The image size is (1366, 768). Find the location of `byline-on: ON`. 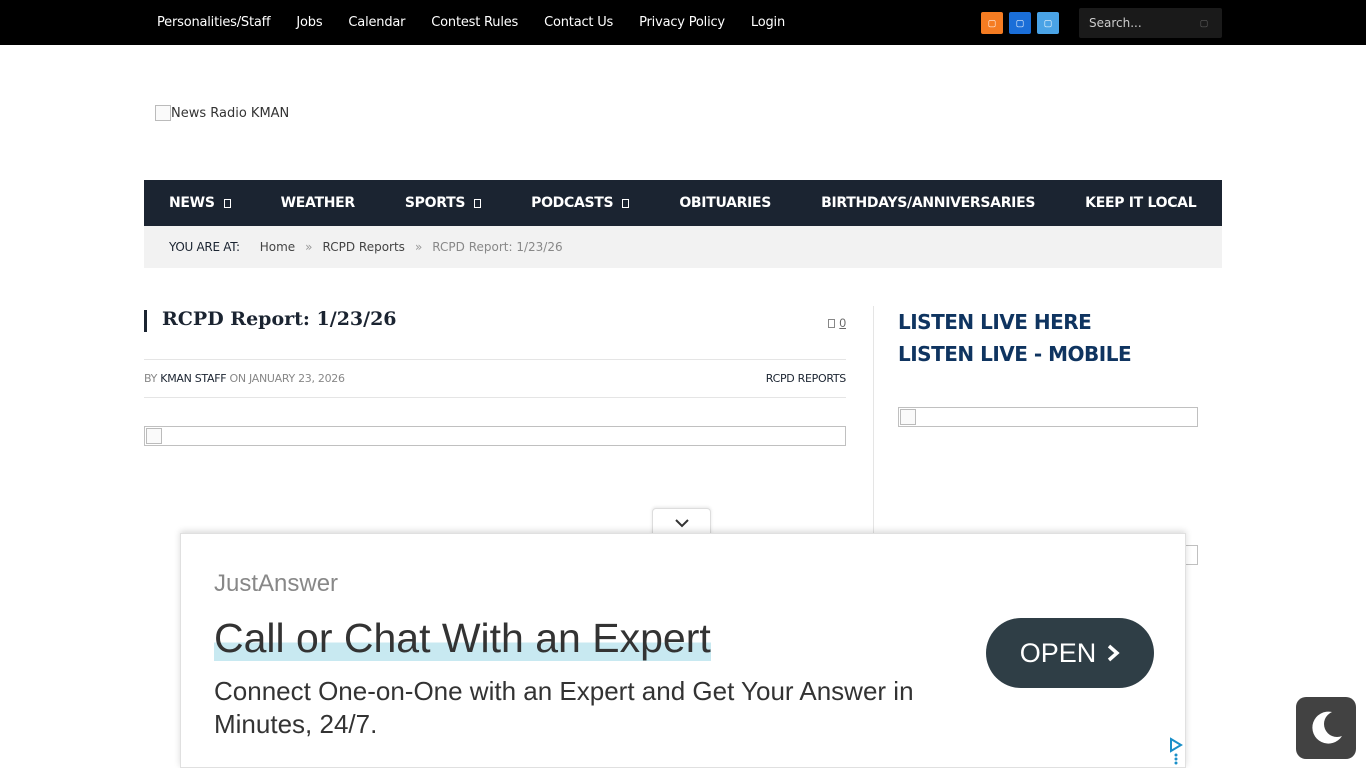

byline-on: ON is located at coordinates (237, 378).